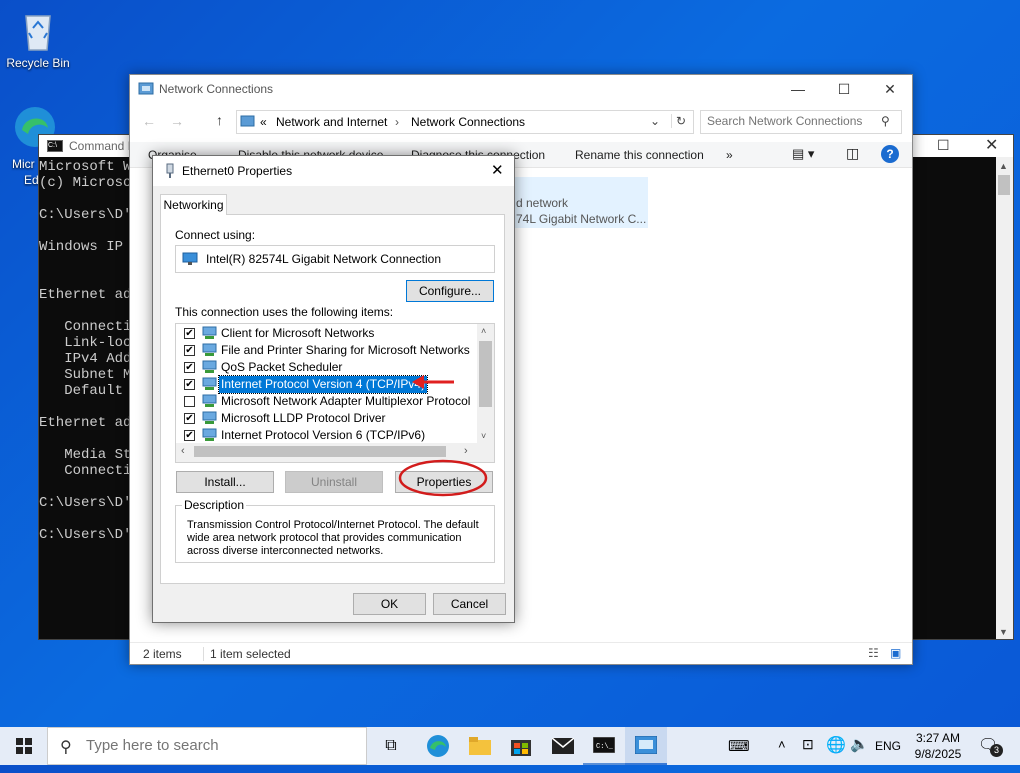 The width and height of the screenshot is (1020, 773). What do you see at coordinates (782, 744) in the screenshot?
I see `show-hidden-icons: ˄` at bounding box center [782, 744].